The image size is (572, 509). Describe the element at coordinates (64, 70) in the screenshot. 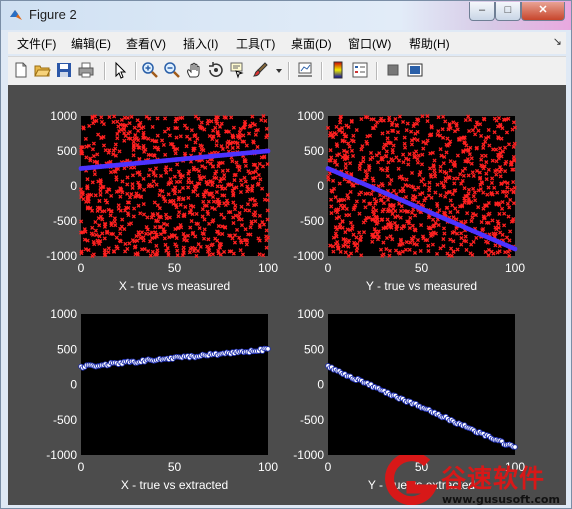

I see `save-icon` at that location.